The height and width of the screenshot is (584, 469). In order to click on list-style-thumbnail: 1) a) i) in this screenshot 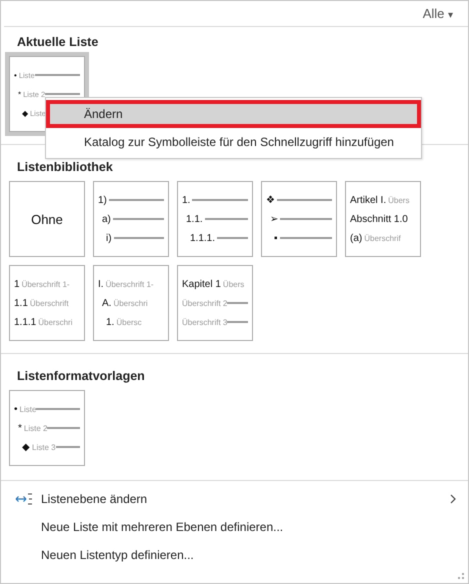, I will do `click(131, 219)`.